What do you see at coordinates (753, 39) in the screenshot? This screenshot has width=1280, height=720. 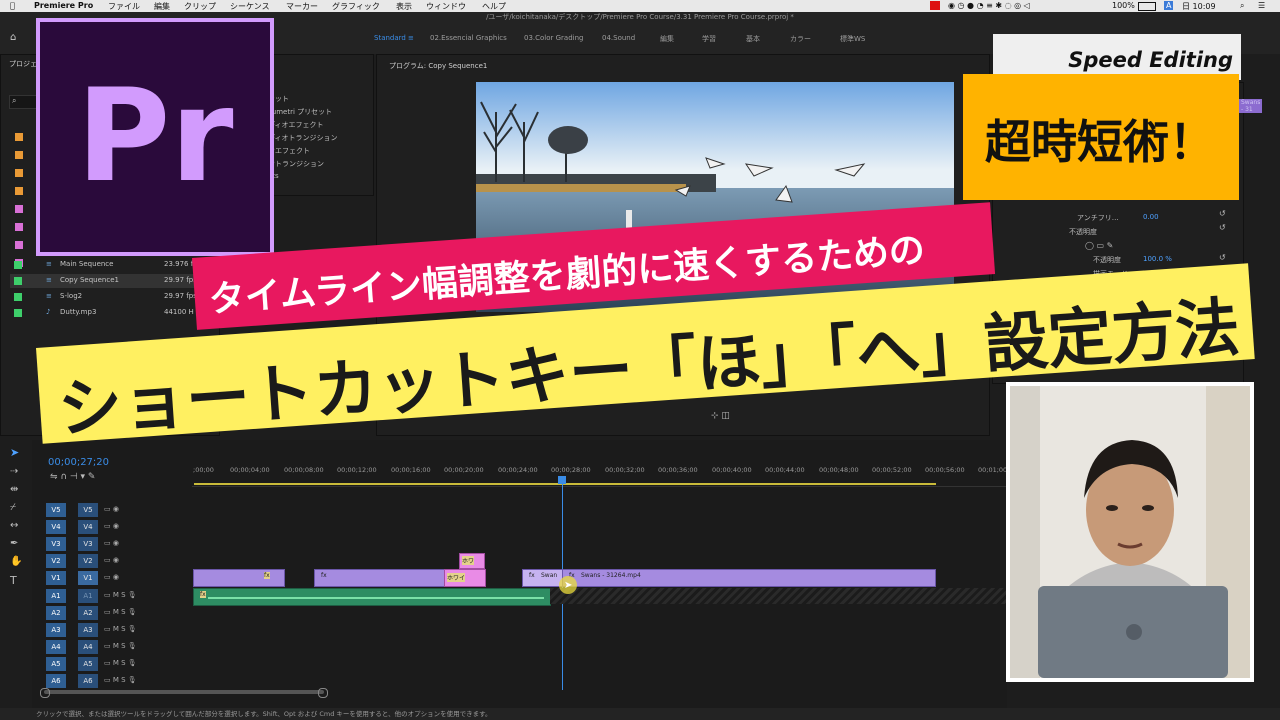 I see `workspace-tab-basic: 基本` at bounding box center [753, 39].